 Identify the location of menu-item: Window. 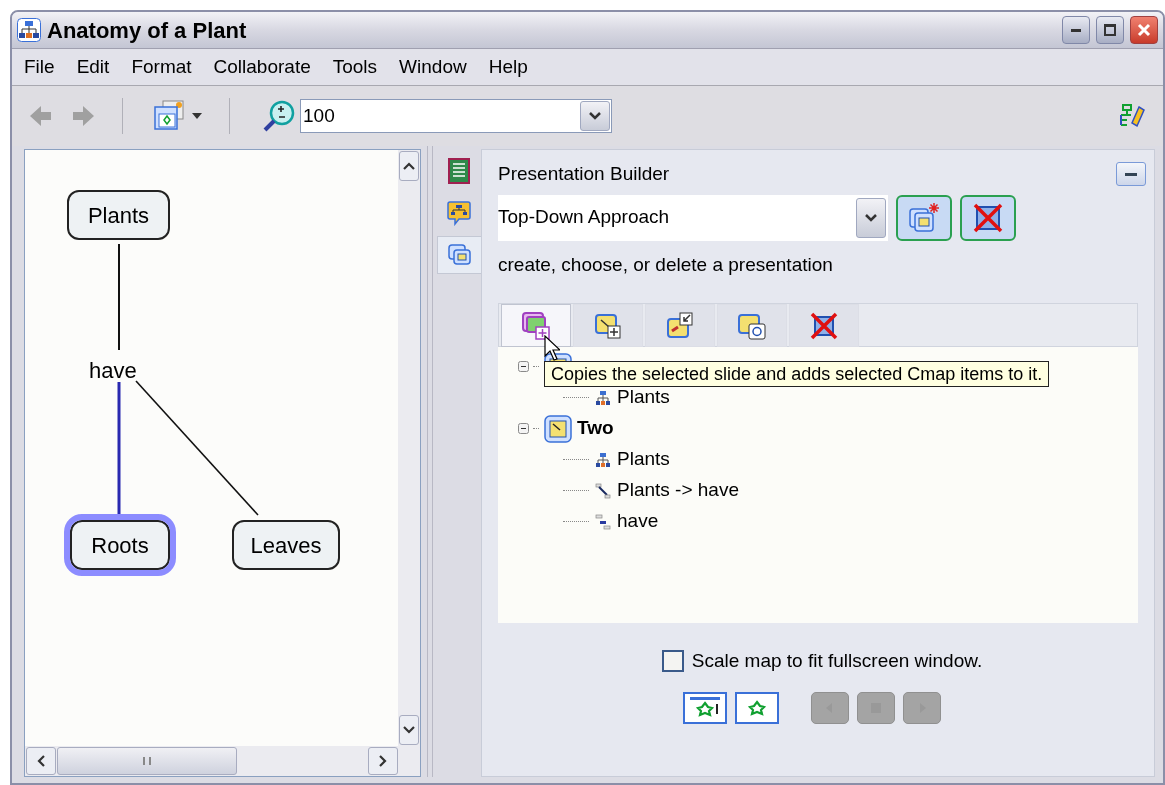
(433, 67).